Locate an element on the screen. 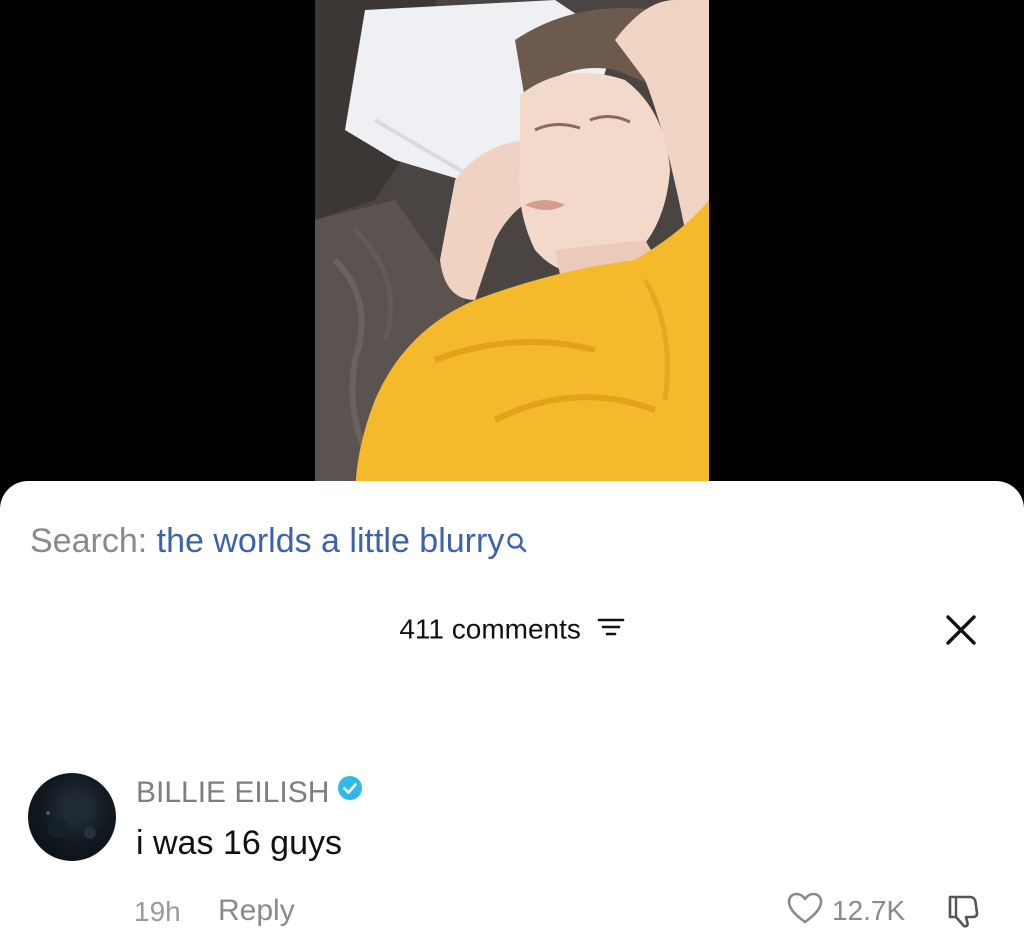 The width and height of the screenshot is (1024, 943). heart-icon is located at coordinates (805, 910).